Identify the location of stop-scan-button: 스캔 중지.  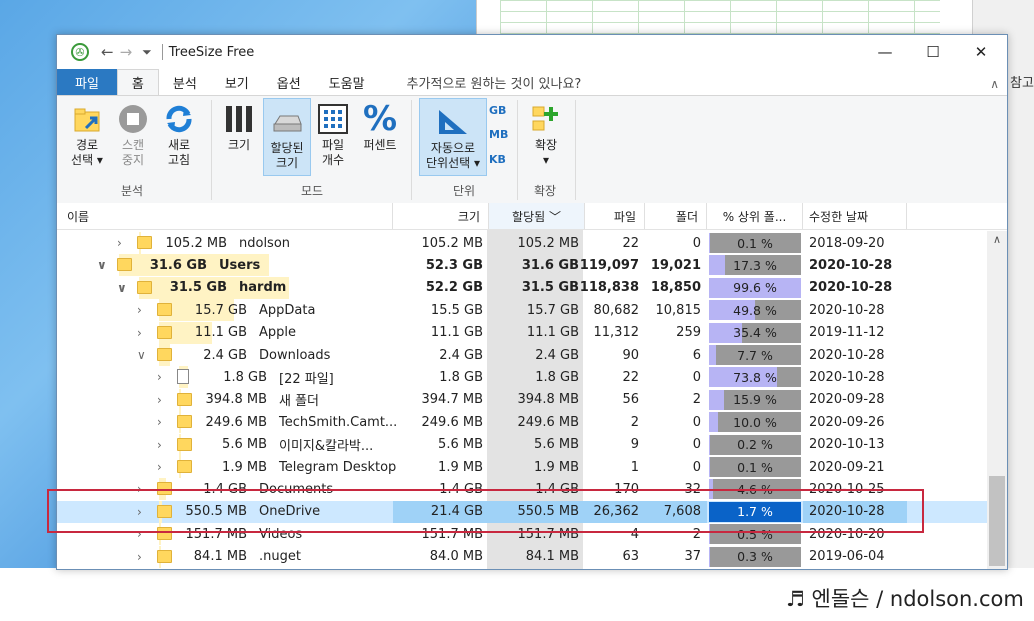
(133, 132).